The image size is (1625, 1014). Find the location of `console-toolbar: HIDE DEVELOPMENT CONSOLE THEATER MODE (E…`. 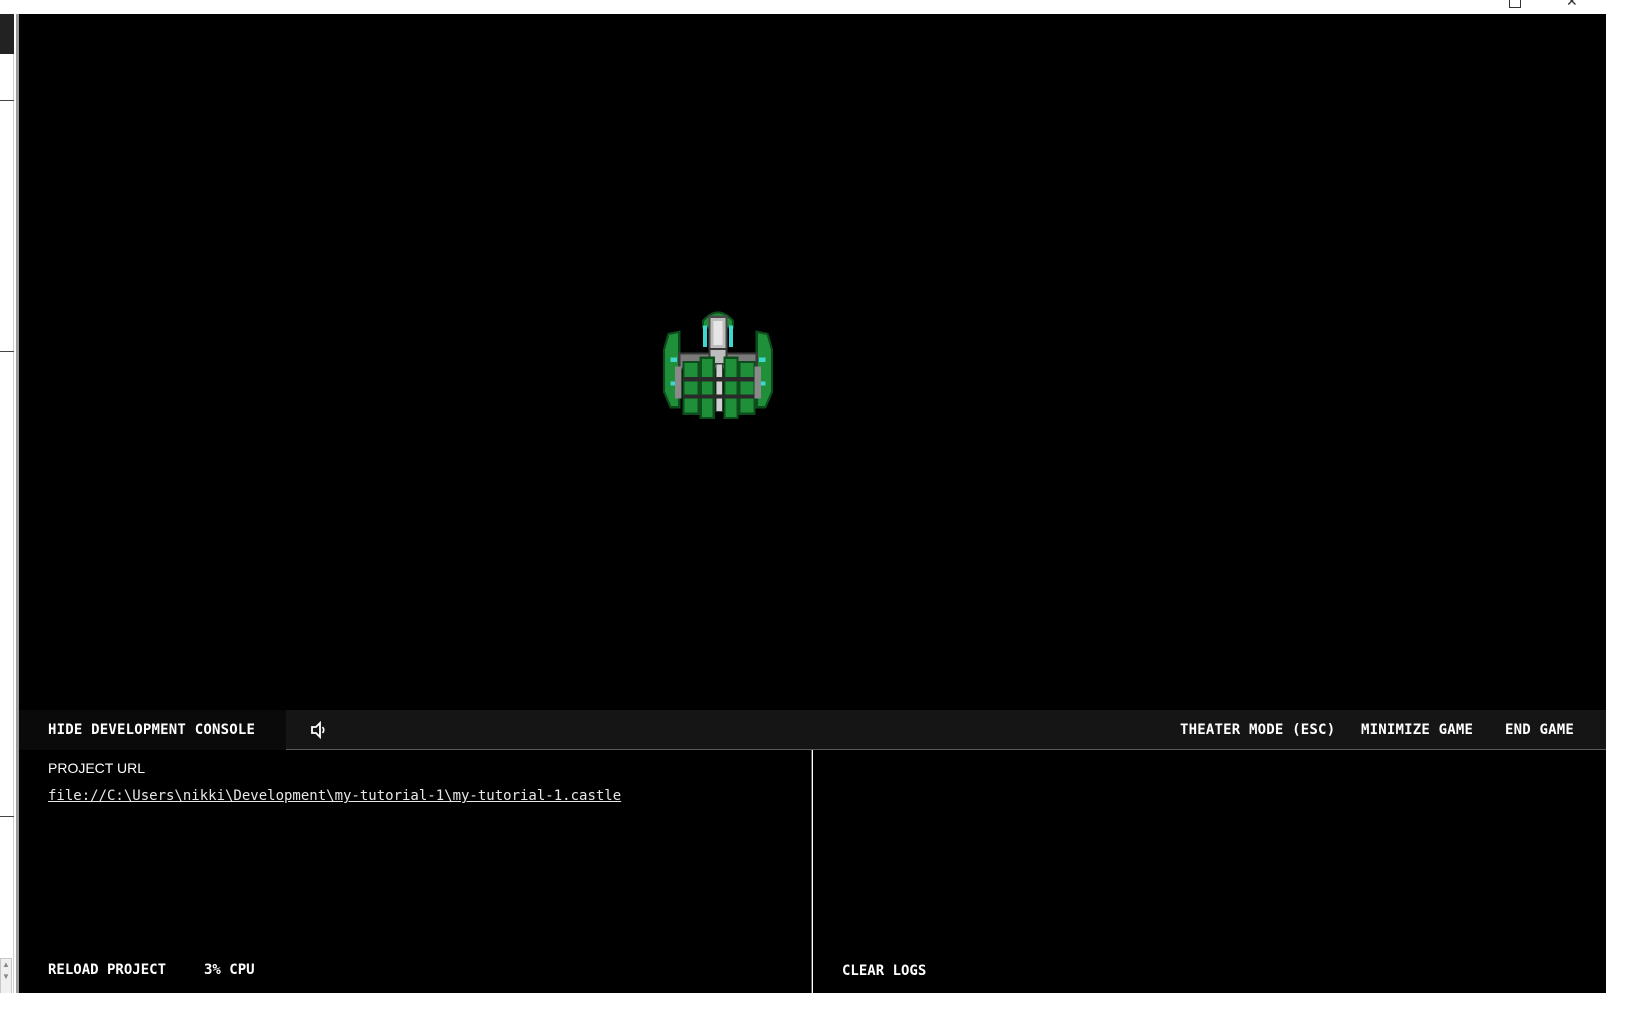

console-toolbar: HIDE DEVELOPMENT CONSOLE THEATER MODE (E… is located at coordinates (812, 730).